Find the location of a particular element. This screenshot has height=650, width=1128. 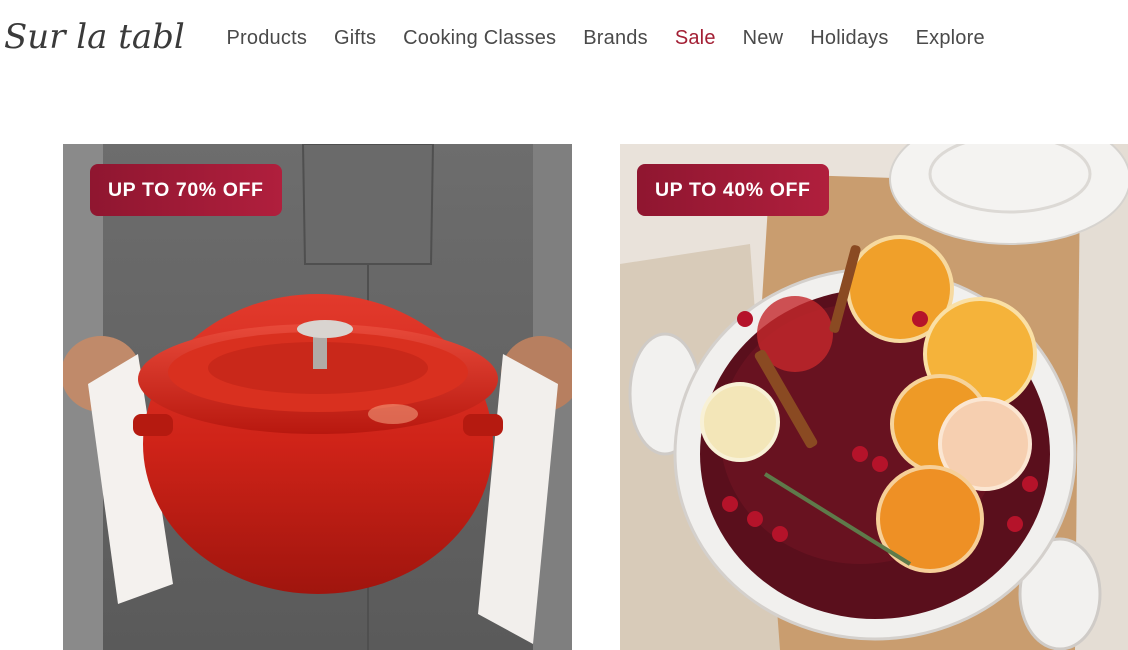

nav-item-products: Products is located at coordinates (267, 38).